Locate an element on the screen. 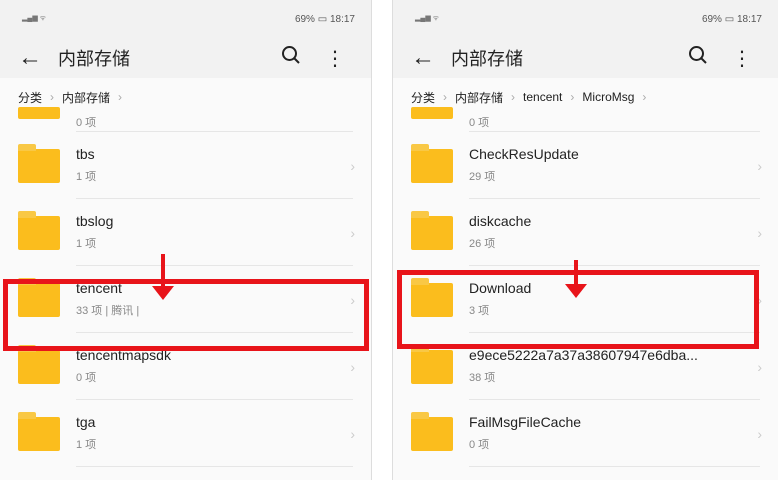 Image resolution: width=778 pixels, height=480 pixels. highlight-box-tencent is located at coordinates (186, 315).